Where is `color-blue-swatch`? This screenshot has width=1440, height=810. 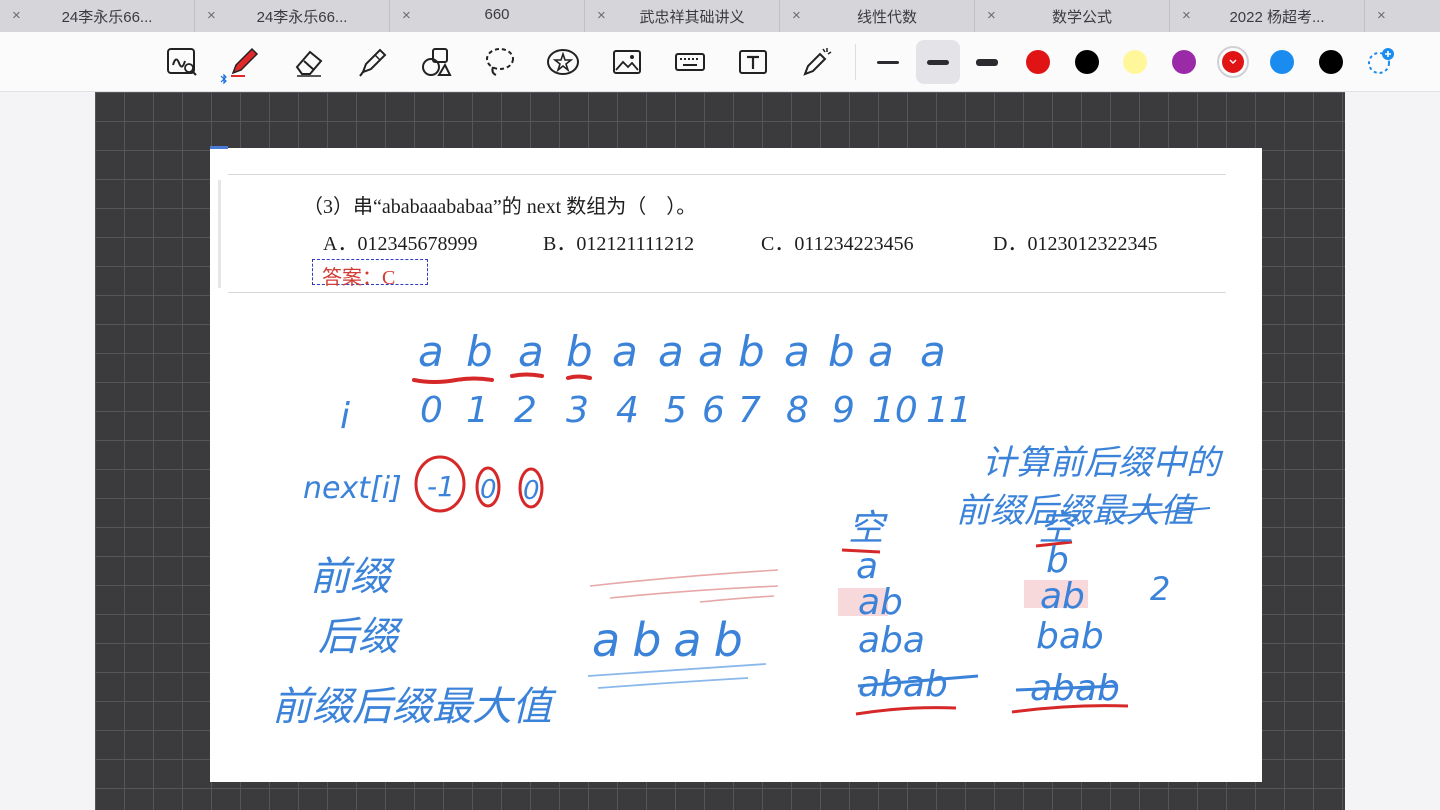 color-blue-swatch is located at coordinates (1282, 62).